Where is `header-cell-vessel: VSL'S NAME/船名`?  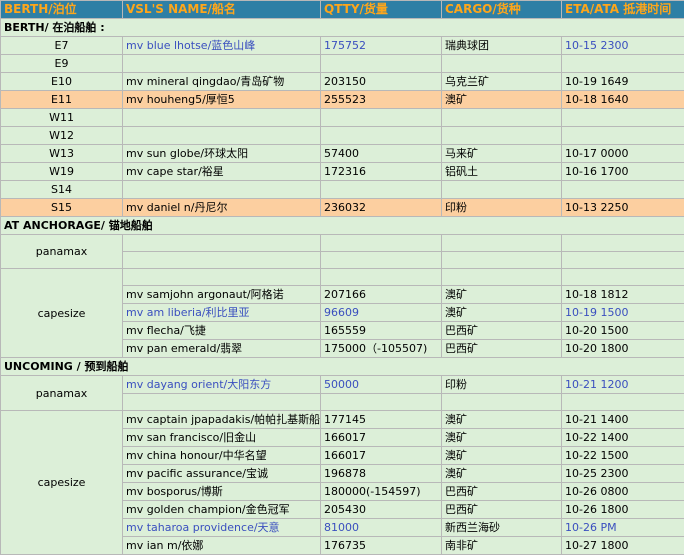
header-cell-vessel: VSL'S NAME/船名 is located at coordinates (222, 10).